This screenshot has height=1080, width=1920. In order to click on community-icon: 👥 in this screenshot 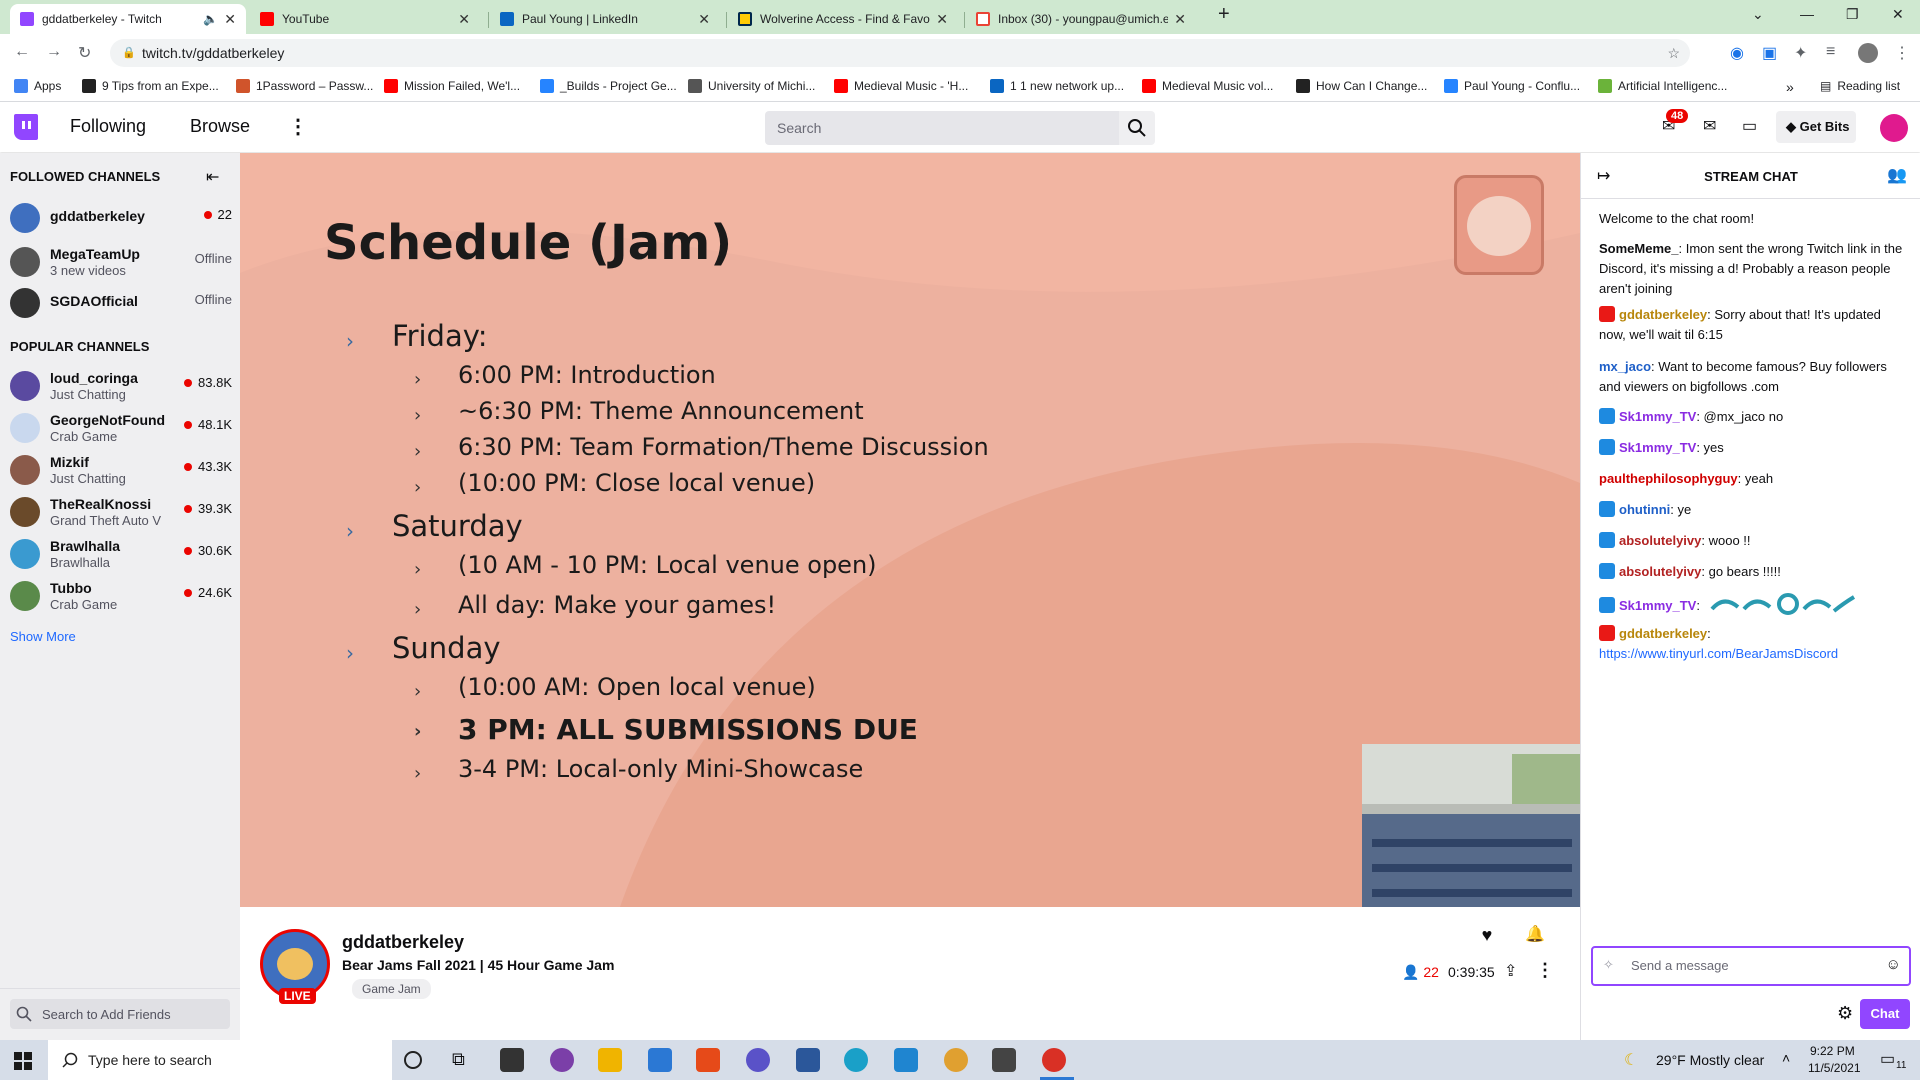, I will do `click(1897, 175)`.